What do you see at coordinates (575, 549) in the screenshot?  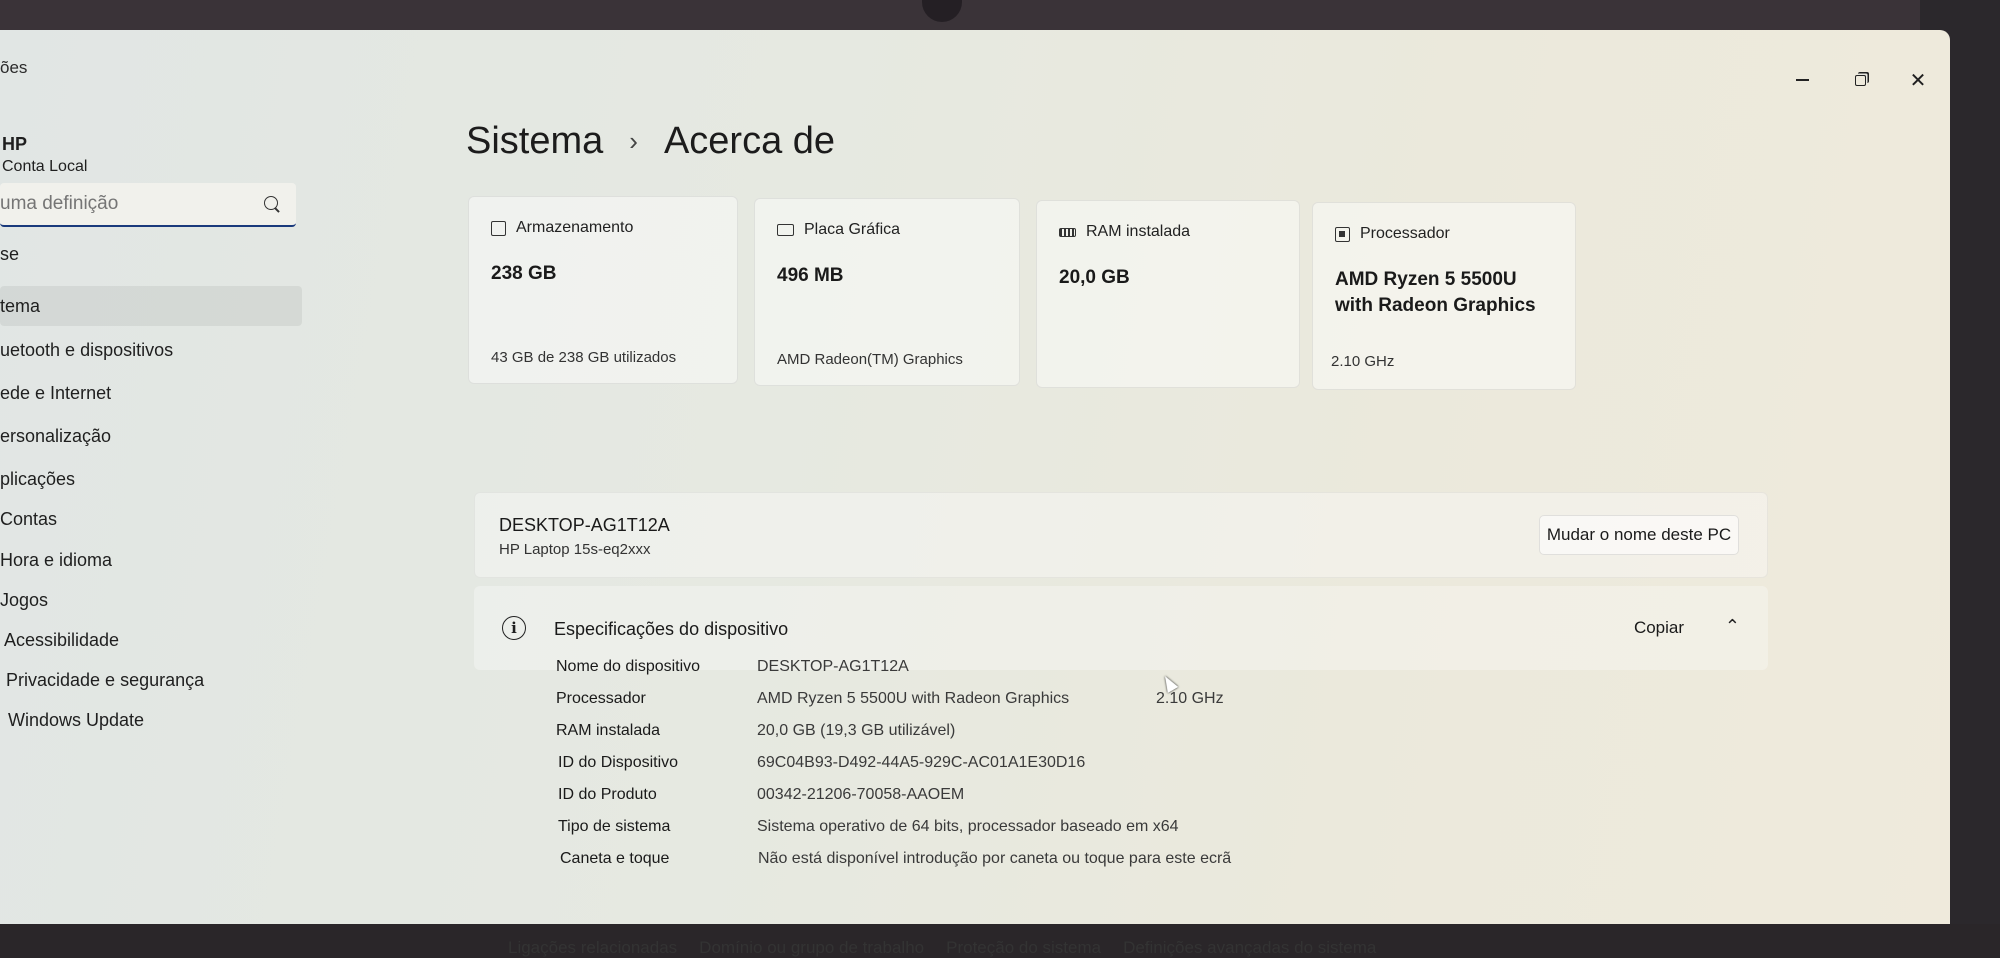 I see `pc-model: HP Laptop 15s-eq2xxx` at bounding box center [575, 549].